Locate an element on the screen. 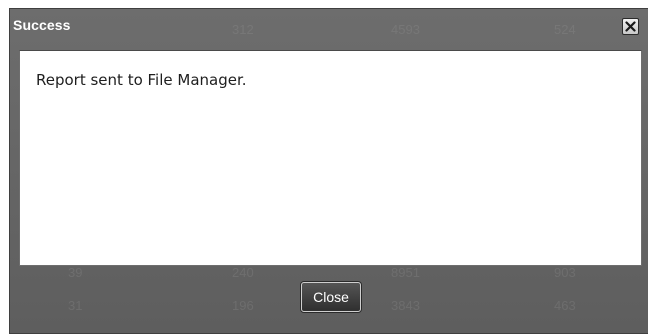 Image resolution: width=648 pixels, height=335 pixels. close-icon is located at coordinates (630, 26).